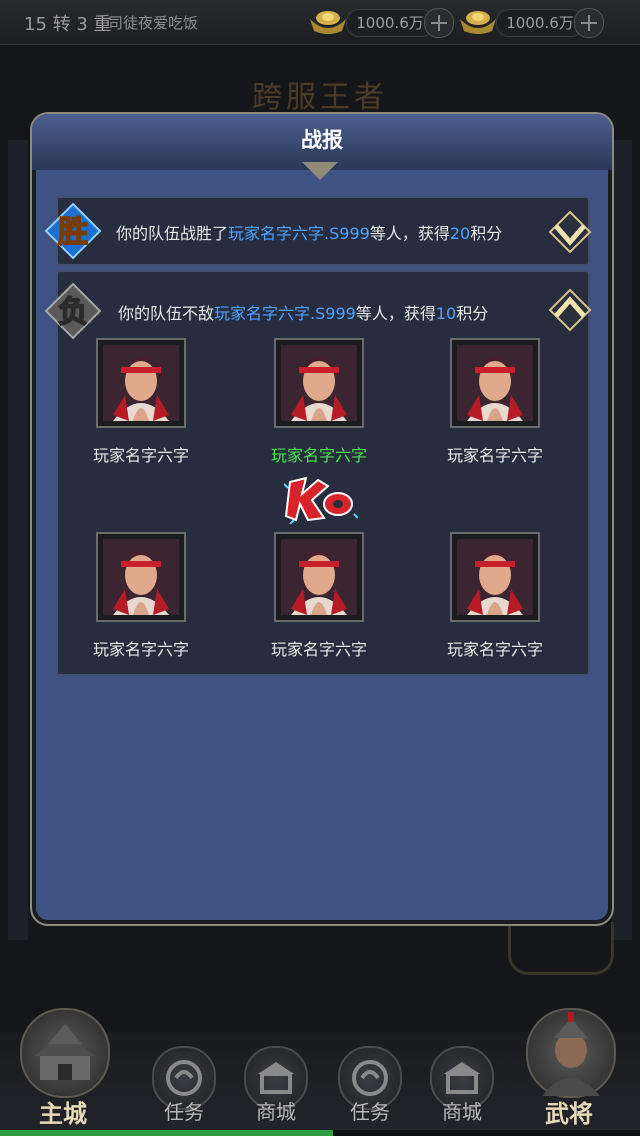 This screenshot has width=640, height=1136. Describe the element at coordinates (166, 313) in the screenshot. I see `report-prefix: 你的队伍不敌` at that location.